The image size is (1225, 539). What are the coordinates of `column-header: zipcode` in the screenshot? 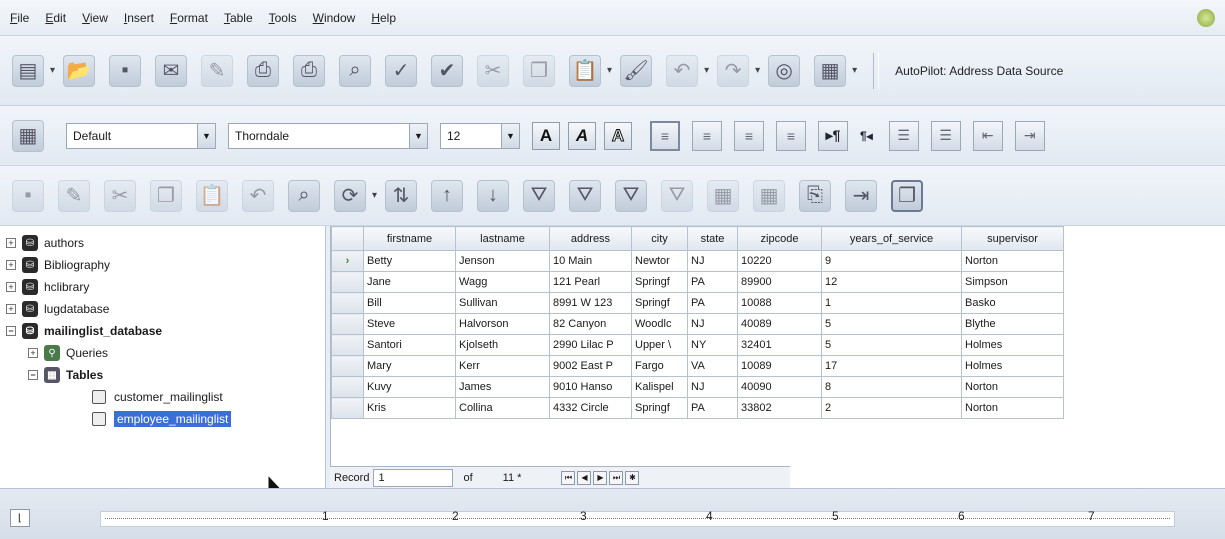 It's located at (779, 238).